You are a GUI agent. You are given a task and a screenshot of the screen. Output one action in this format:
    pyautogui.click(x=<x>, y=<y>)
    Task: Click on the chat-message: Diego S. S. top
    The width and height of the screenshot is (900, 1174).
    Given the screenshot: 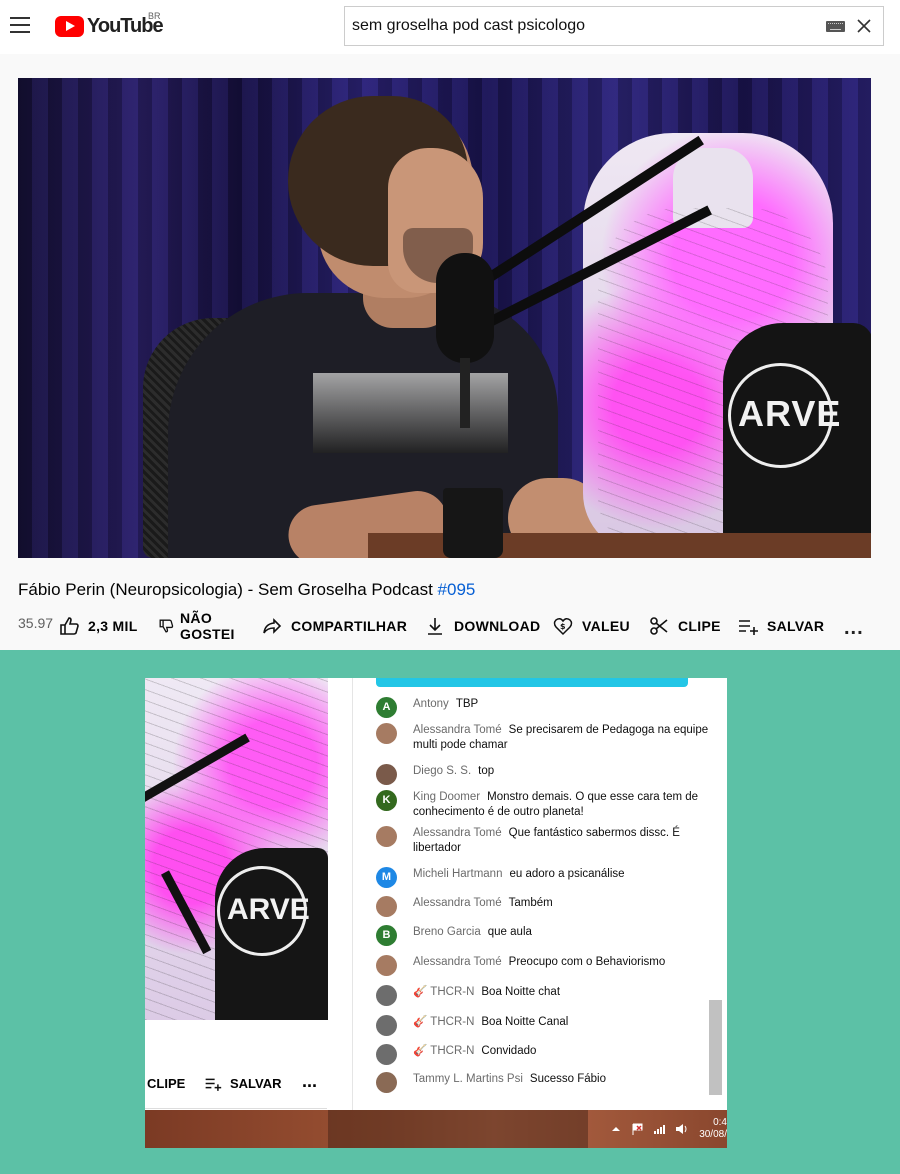 What is the action you would take?
    pyautogui.click(x=543, y=774)
    